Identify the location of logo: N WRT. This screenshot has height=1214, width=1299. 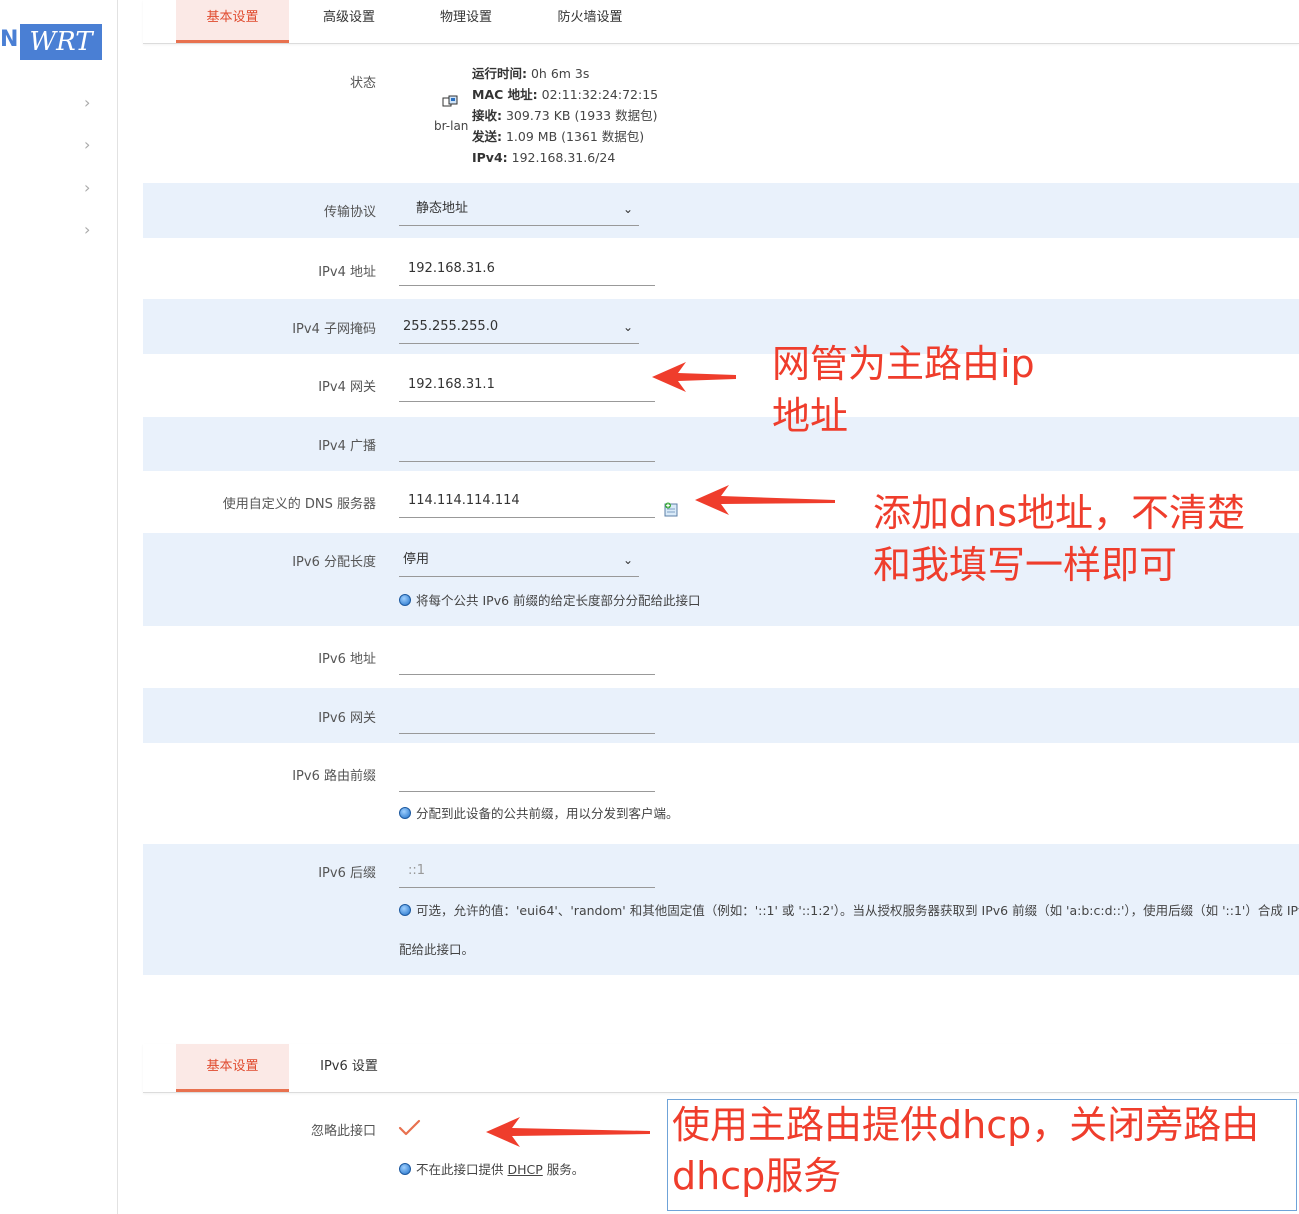
(51, 42).